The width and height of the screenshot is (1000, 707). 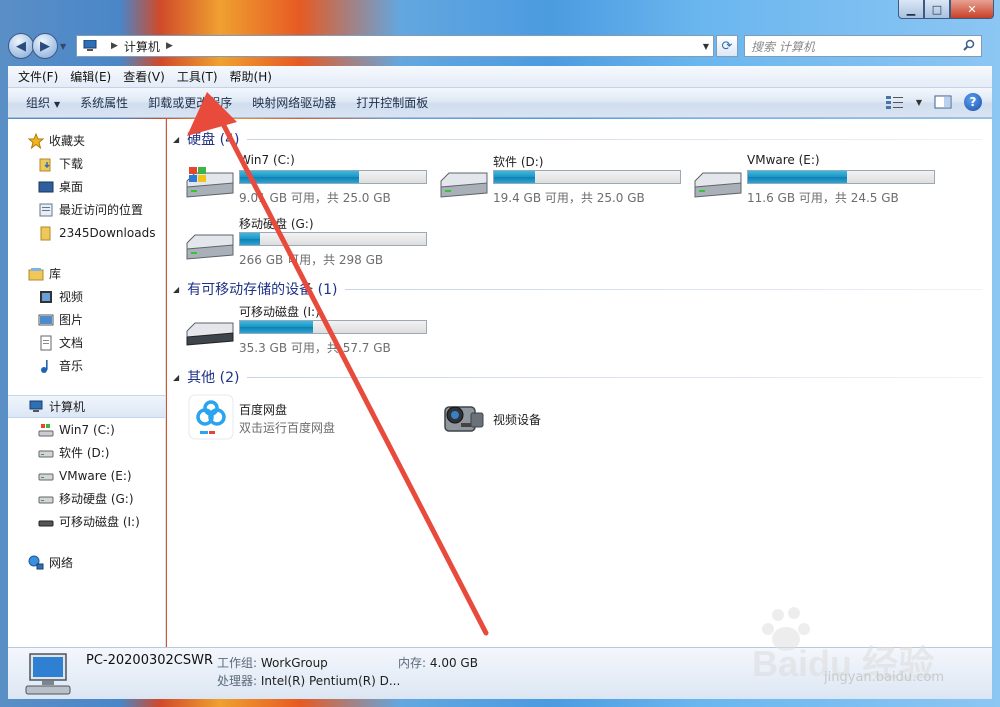 I want to click on nav-item-documents: 文档, so click(x=86, y=342).